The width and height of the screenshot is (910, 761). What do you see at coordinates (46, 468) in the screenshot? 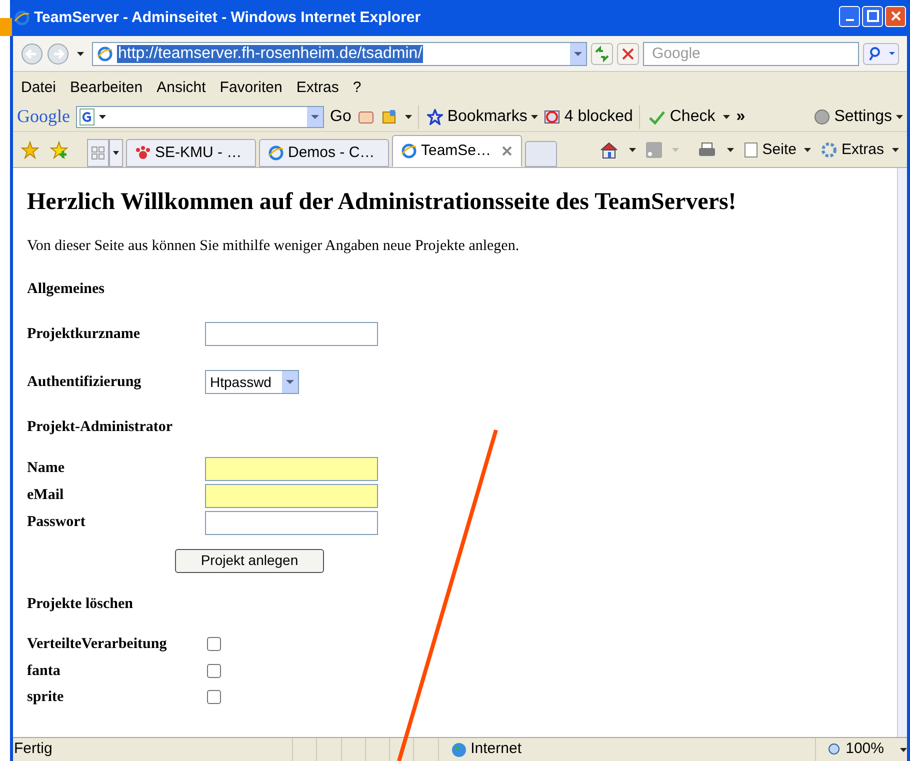
I see `field-label: Name` at bounding box center [46, 468].